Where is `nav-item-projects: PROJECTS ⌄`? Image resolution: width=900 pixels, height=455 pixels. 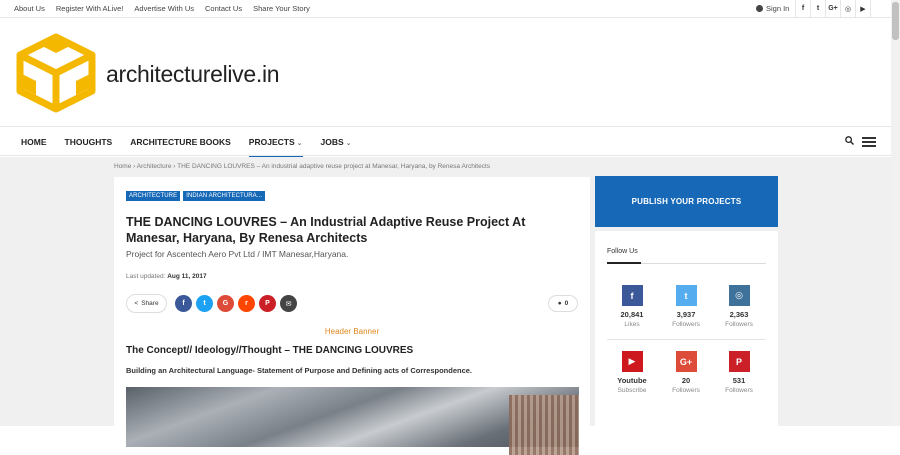 nav-item-projects: PROJECTS ⌄ is located at coordinates (275, 142).